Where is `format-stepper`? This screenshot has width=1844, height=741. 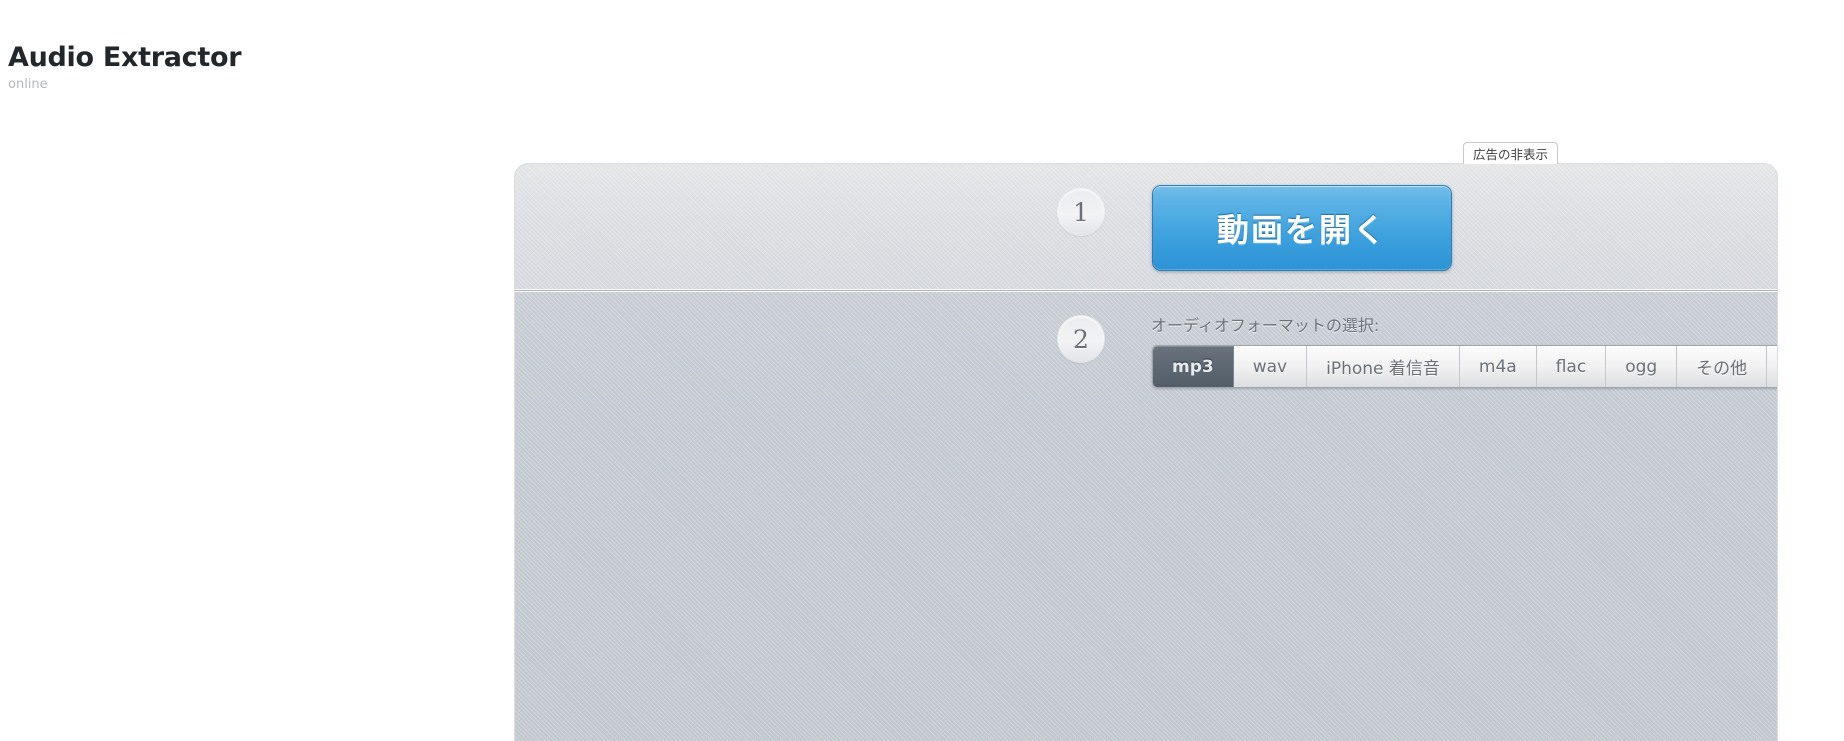
format-stepper is located at coordinates (1772, 366).